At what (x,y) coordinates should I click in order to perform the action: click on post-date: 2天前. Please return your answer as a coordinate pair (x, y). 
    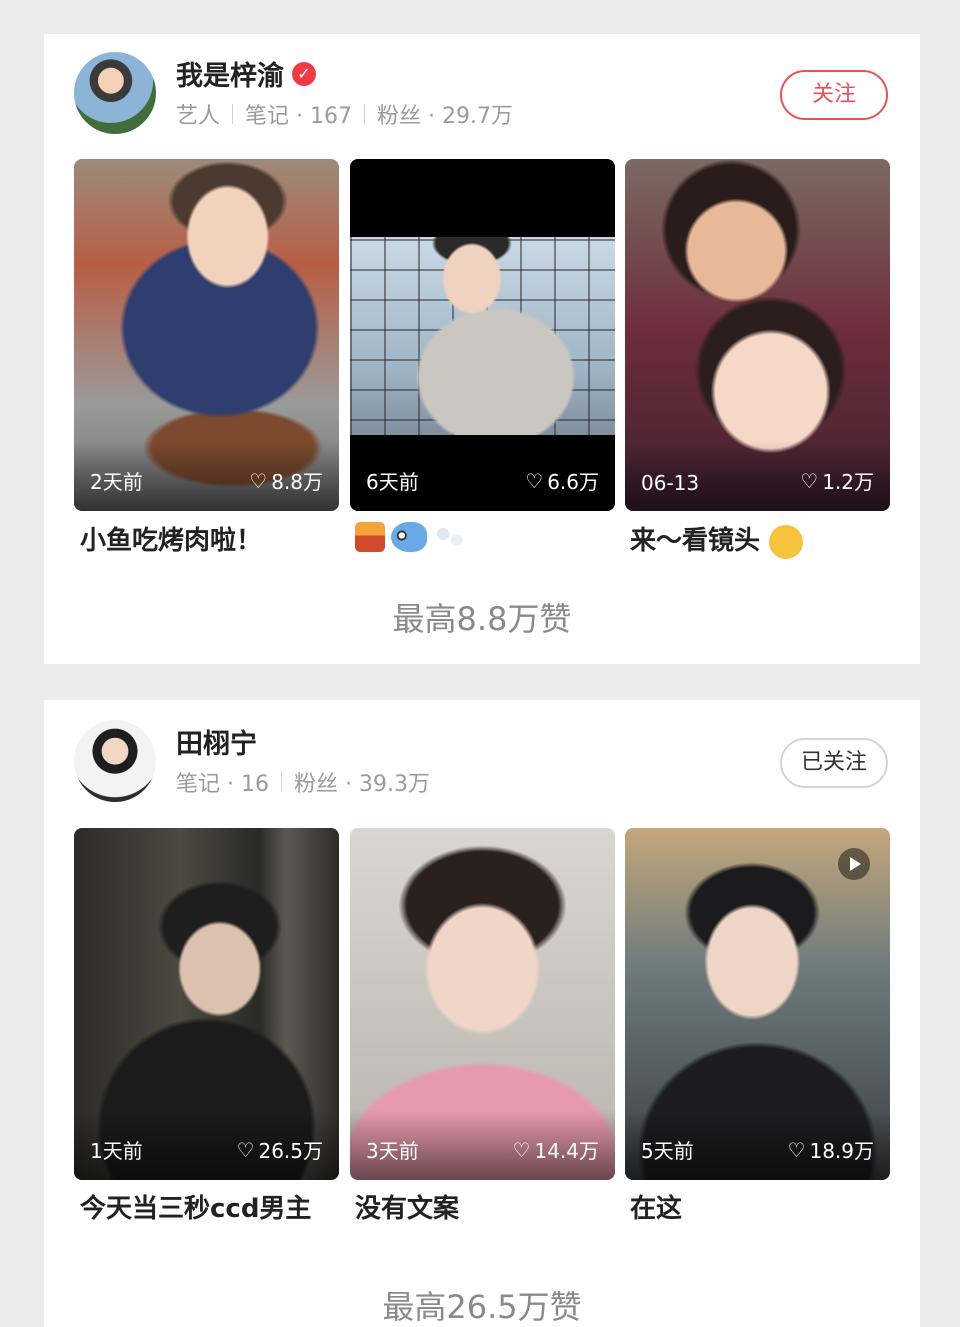
    Looking at the image, I should click on (116, 482).